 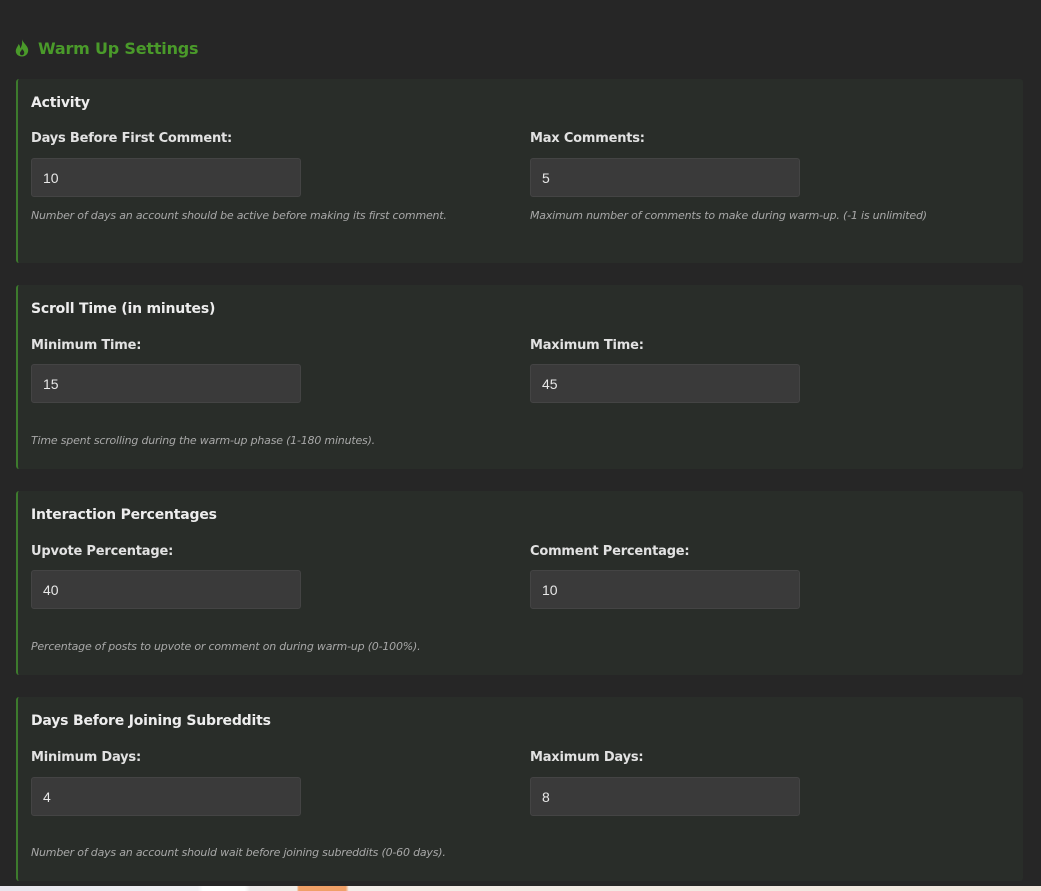 I want to click on maximum-days-label: Maximum Days:, so click(x=587, y=757).